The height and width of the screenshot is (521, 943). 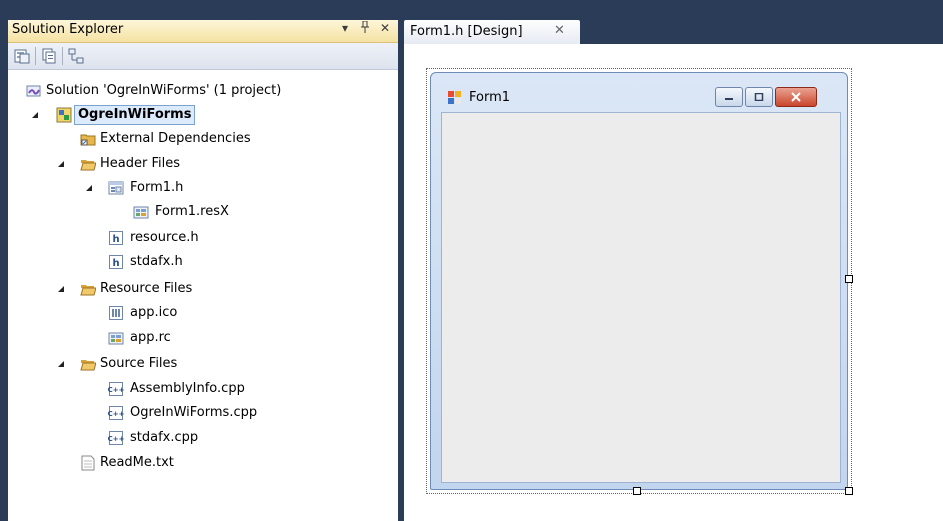 I want to click on tree-item-label: app.rc, so click(x=150, y=337).